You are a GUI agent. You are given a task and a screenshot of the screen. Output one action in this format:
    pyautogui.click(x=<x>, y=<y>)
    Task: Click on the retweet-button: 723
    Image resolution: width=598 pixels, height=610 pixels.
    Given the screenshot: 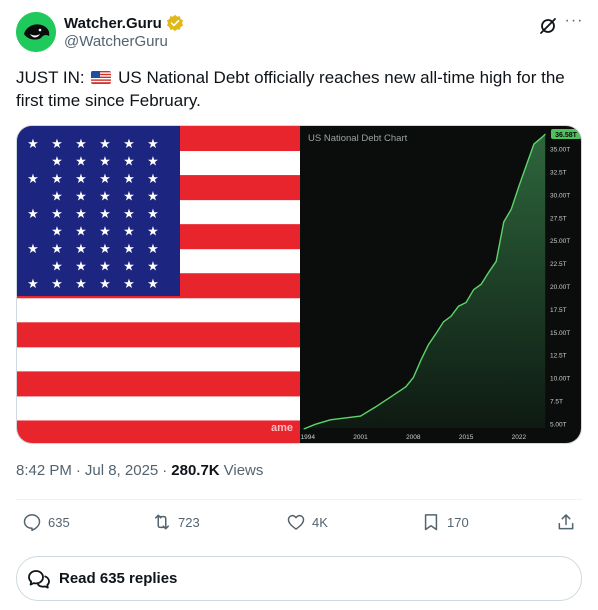 What is the action you would take?
    pyautogui.click(x=176, y=522)
    